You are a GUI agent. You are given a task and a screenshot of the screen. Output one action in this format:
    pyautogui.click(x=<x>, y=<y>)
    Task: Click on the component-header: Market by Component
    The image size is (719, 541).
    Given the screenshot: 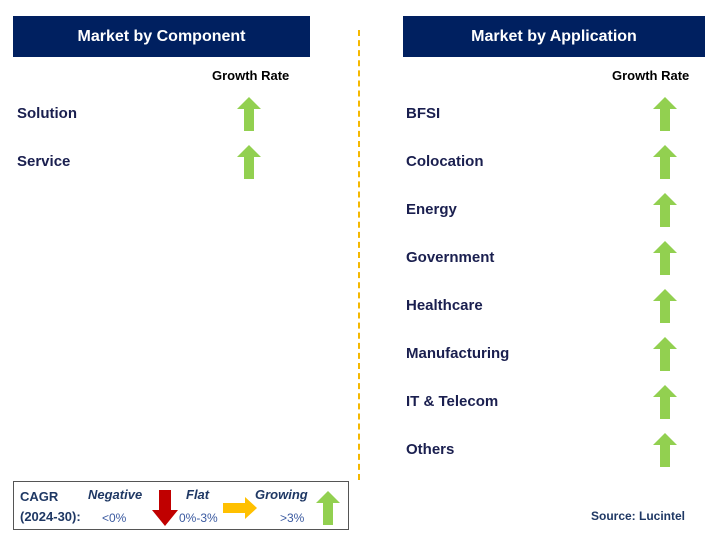 What is the action you would take?
    pyautogui.click(x=161, y=36)
    